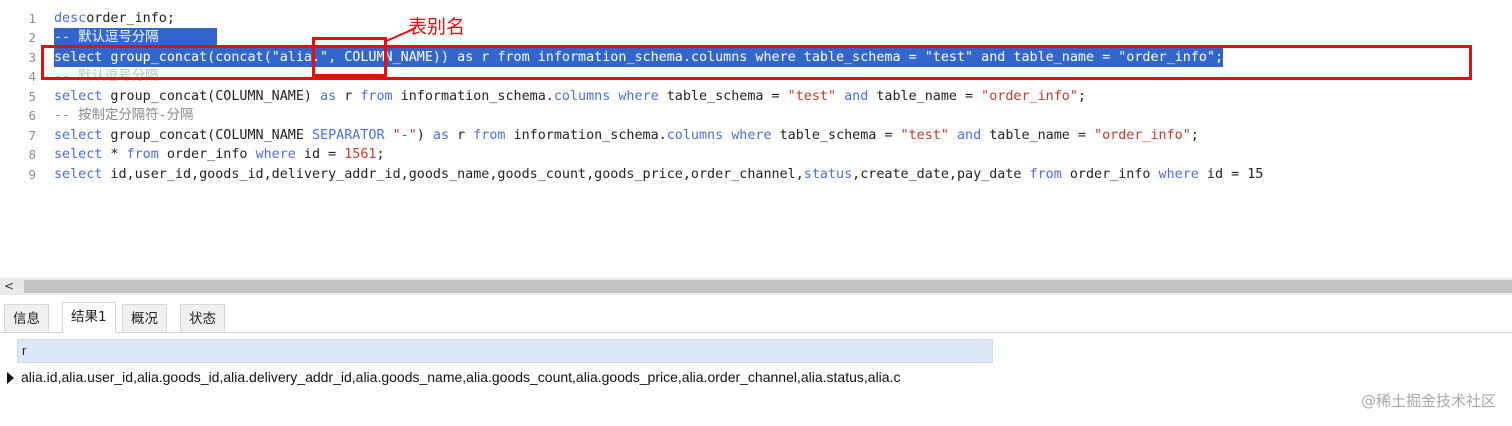  I want to click on code-token: -- 默认逗号分隔, so click(106, 37).